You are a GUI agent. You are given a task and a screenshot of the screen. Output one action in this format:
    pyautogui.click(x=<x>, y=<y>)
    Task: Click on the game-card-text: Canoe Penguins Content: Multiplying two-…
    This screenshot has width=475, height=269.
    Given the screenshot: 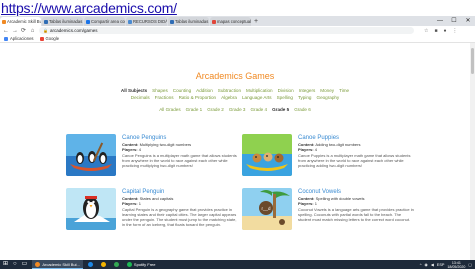 What is the action you would take?
    pyautogui.click(x=180, y=151)
    